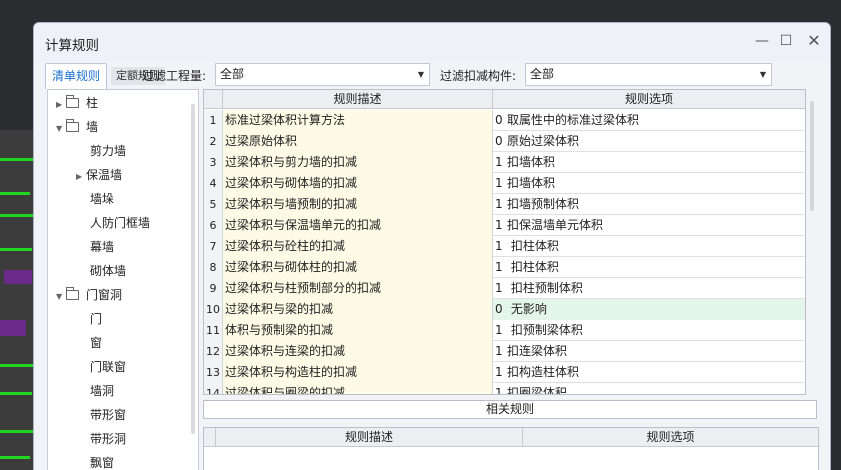  Describe the element at coordinates (89, 319) in the screenshot. I see `tree-item: 门` at that location.